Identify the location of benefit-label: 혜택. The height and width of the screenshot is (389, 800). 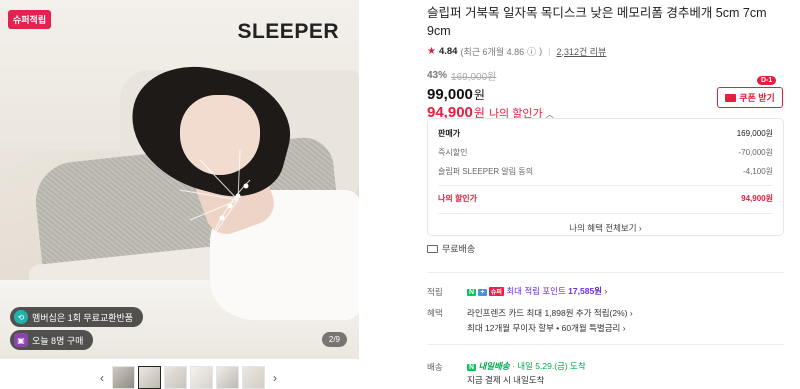
(435, 313).